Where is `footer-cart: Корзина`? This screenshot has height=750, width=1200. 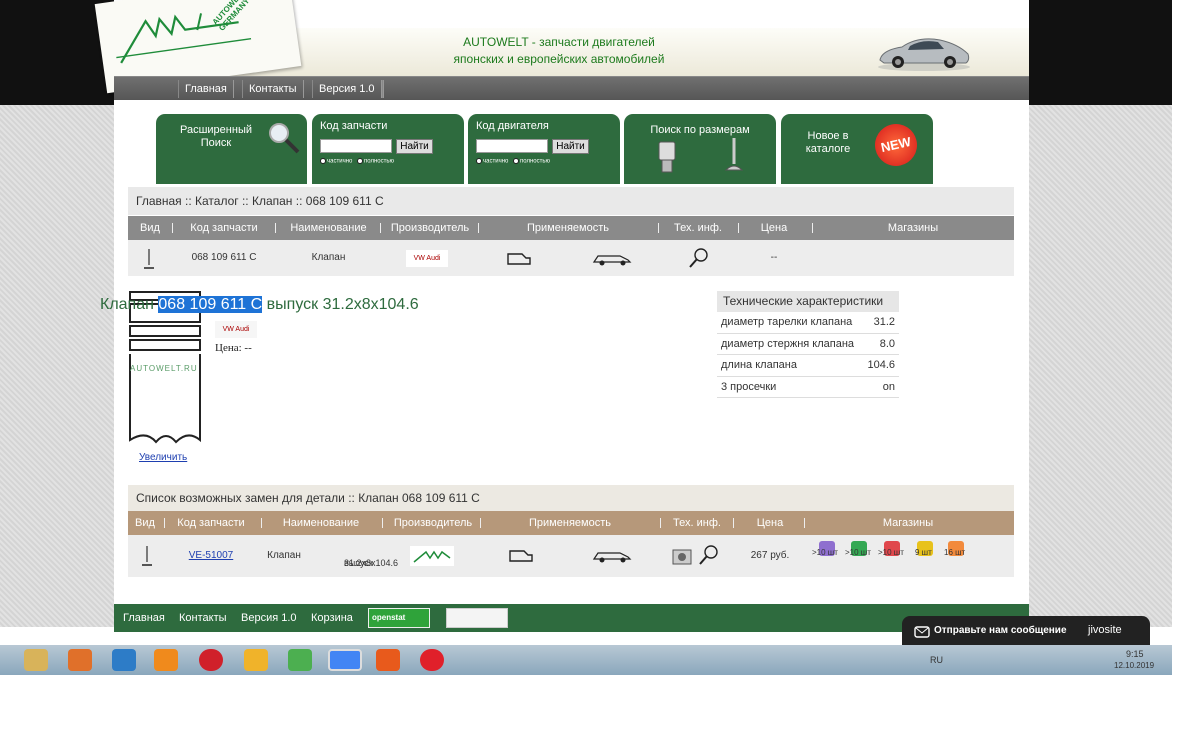
footer-cart: Корзина is located at coordinates (332, 618).